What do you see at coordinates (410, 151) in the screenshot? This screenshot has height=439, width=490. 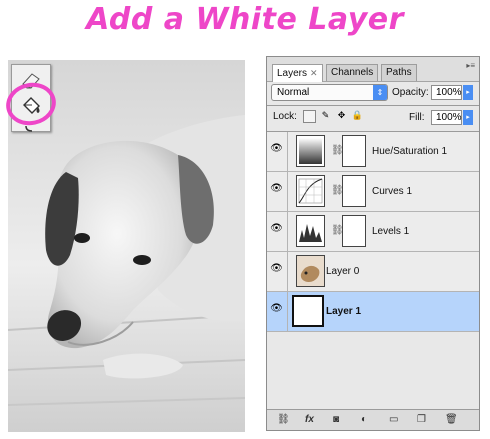 I see `layer-name: Hue/Saturation 1` at bounding box center [410, 151].